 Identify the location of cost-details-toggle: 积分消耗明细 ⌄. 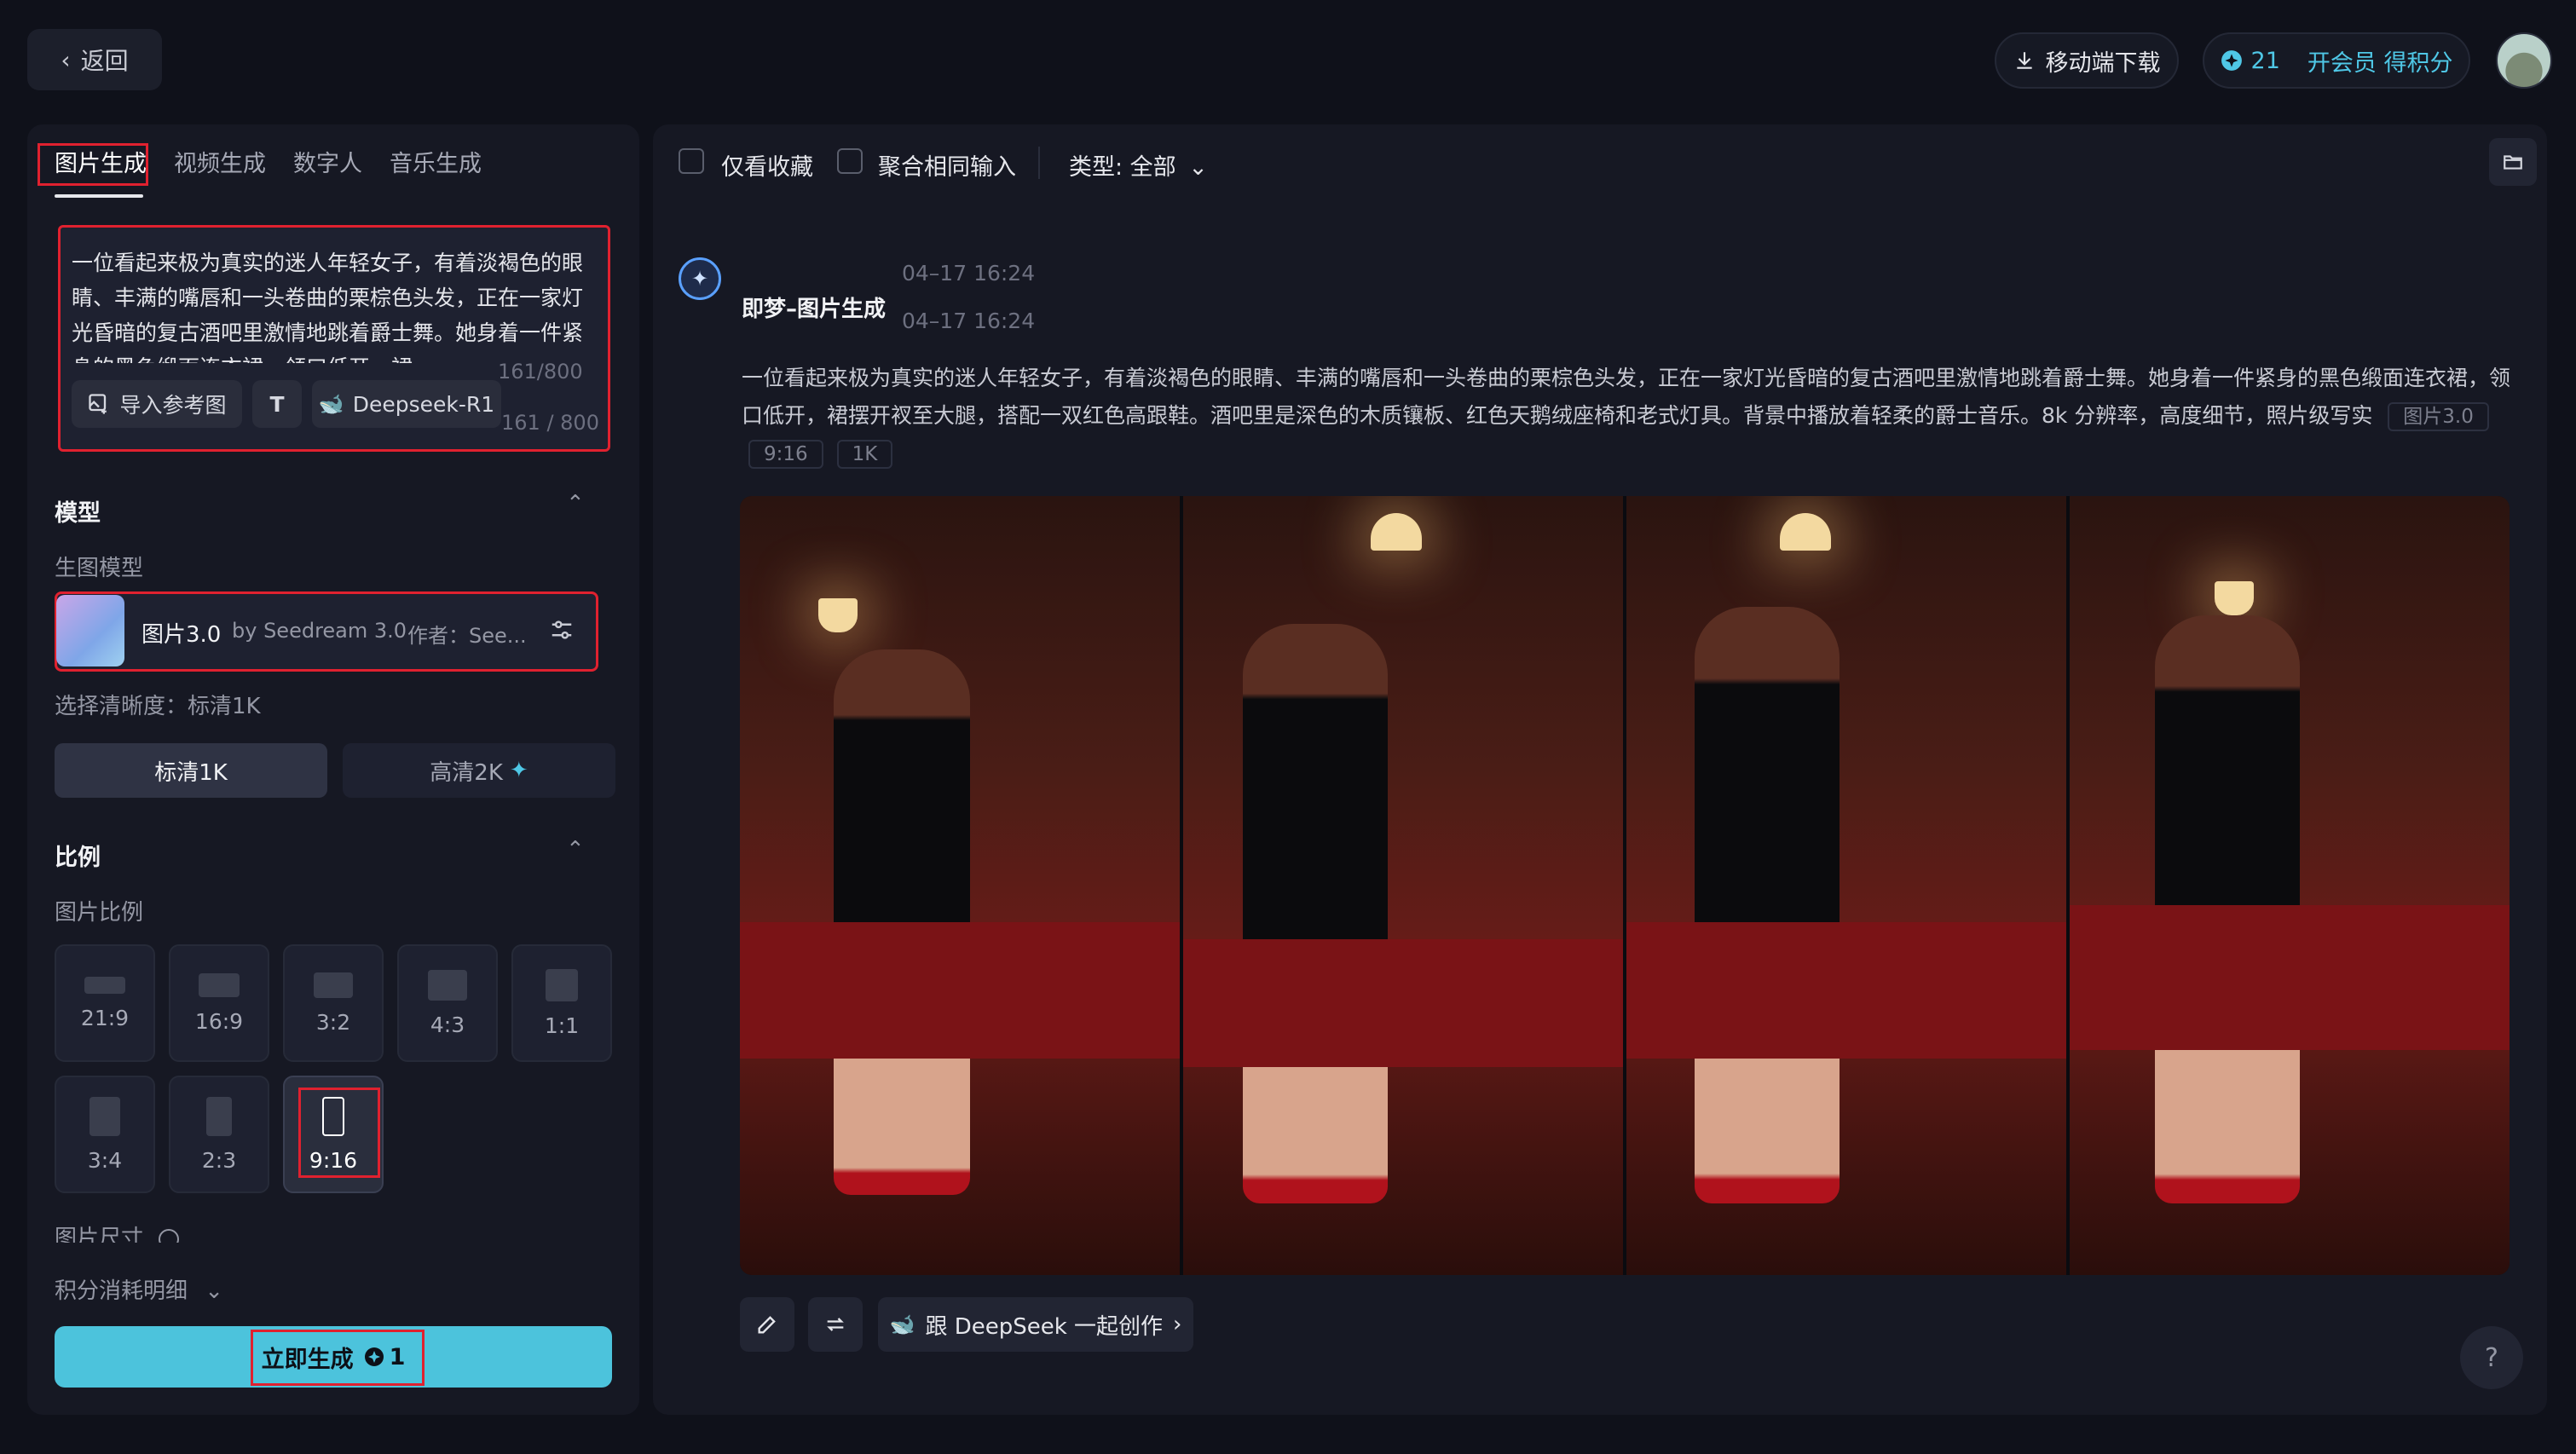
(139, 1289).